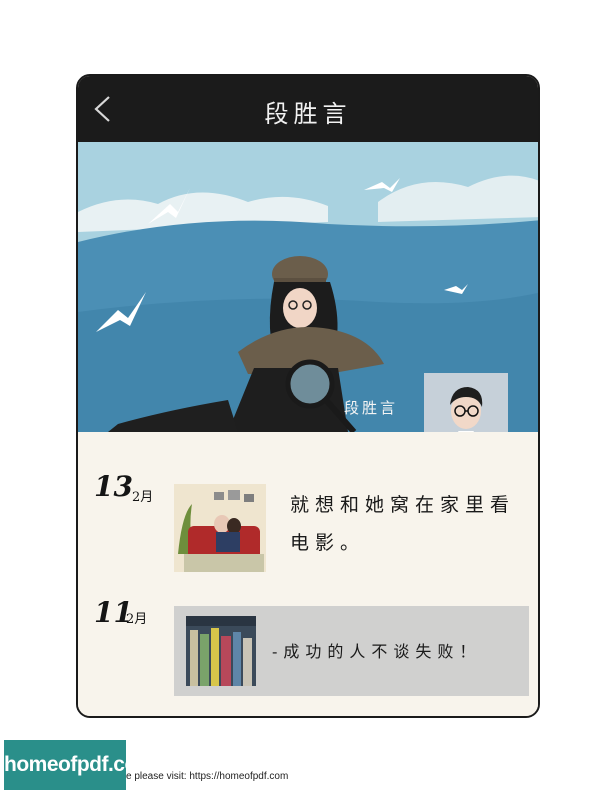 Image resolution: width=612 pixels, height=792 pixels. Describe the element at coordinates (137, 619) in the screenshot. I see `post-month: 2月` at that location.